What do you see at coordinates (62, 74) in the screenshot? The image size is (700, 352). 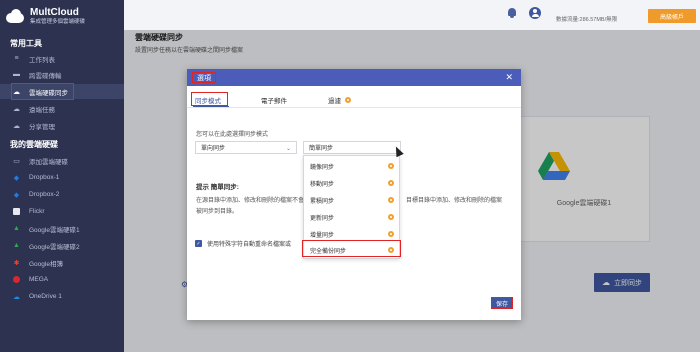 I see `sidebar-item-transfer: ▬ 跨雲碟傳輸` at bounding box center [62, 74].